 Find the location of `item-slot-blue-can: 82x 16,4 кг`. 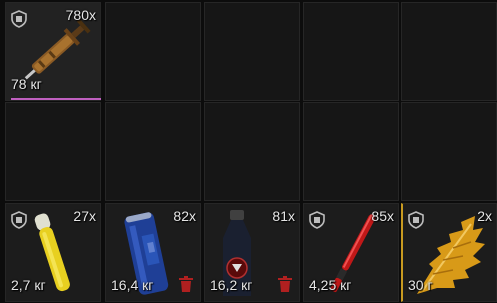

item-slot-blue-can: 82x 16,4 кг is located at coordinates (153, 252).